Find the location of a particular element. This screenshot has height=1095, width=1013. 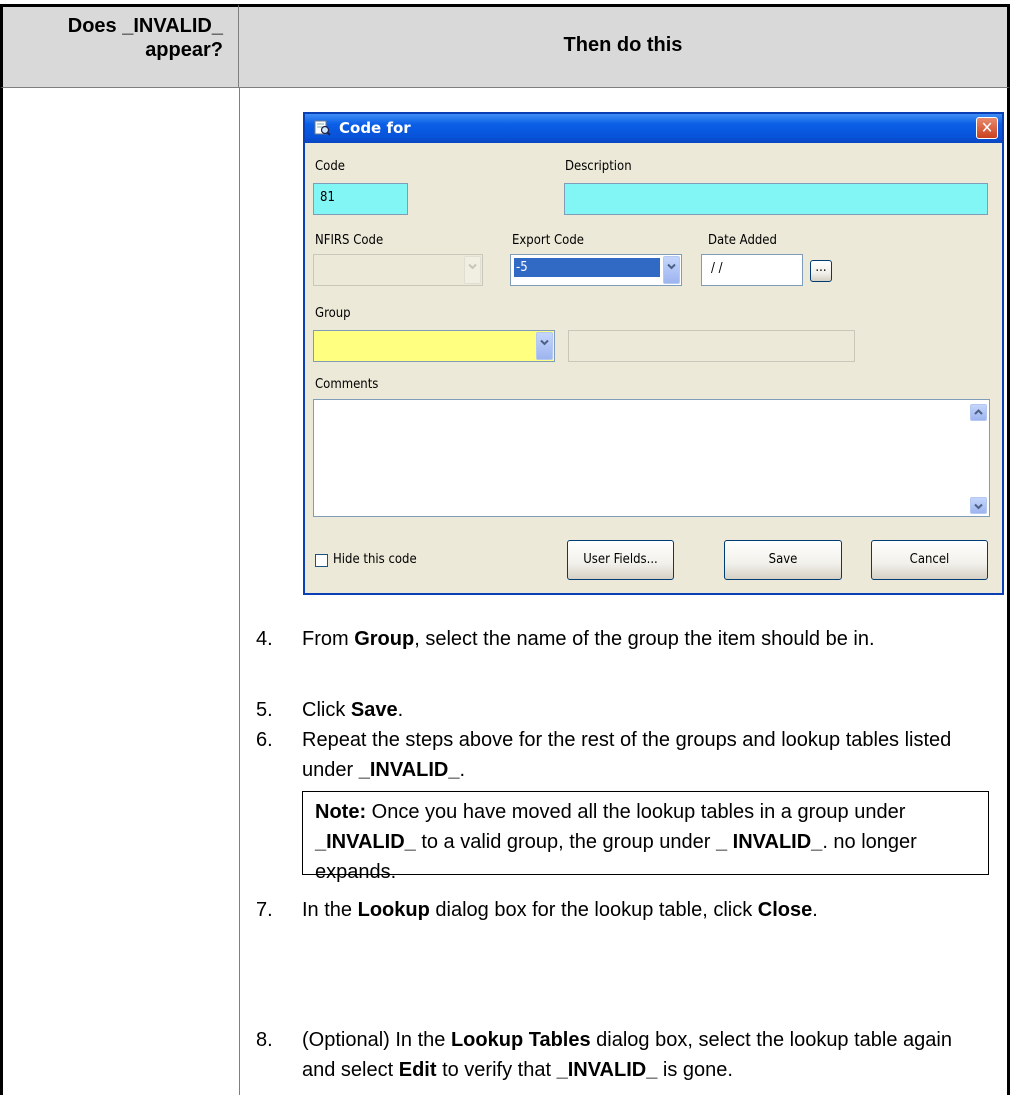

code-value: 81 is located at coordinates (327, 197).